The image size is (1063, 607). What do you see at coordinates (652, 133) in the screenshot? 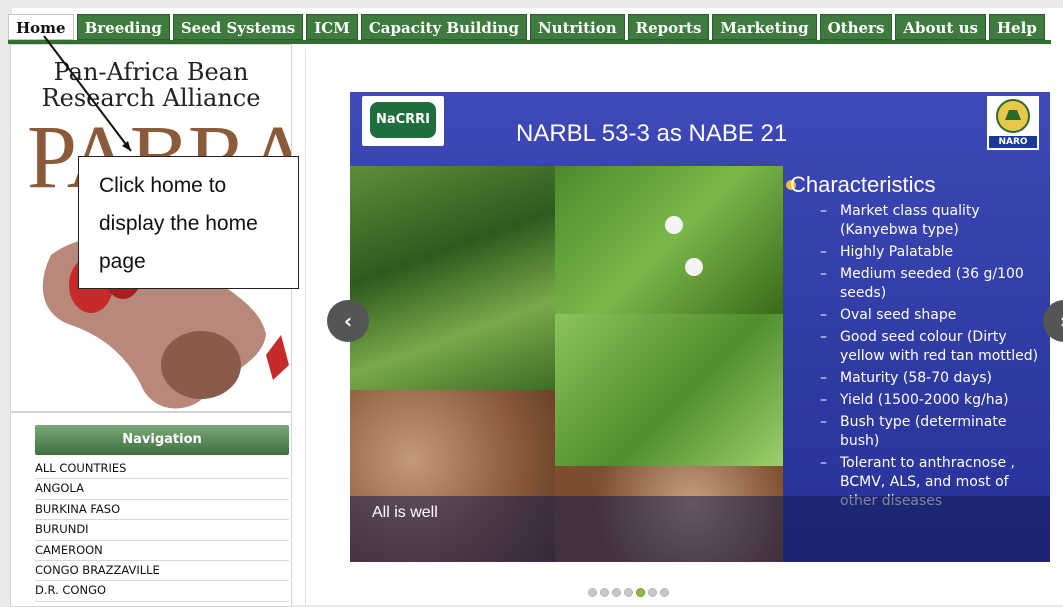
I see `slide-title: NARBL 53-3 as NABE 21` at bounding box center [652, 133].